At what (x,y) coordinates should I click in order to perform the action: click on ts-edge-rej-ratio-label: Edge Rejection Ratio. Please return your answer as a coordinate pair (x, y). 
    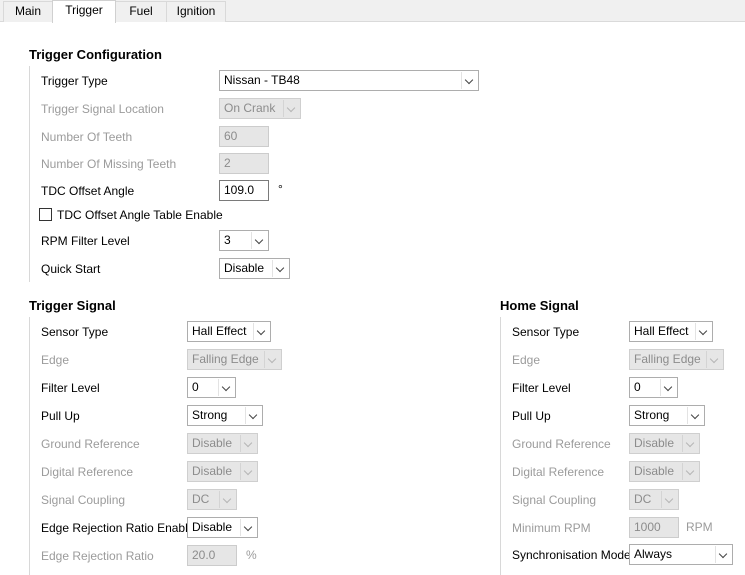
    Looking at the image, I should click on (97, 556).